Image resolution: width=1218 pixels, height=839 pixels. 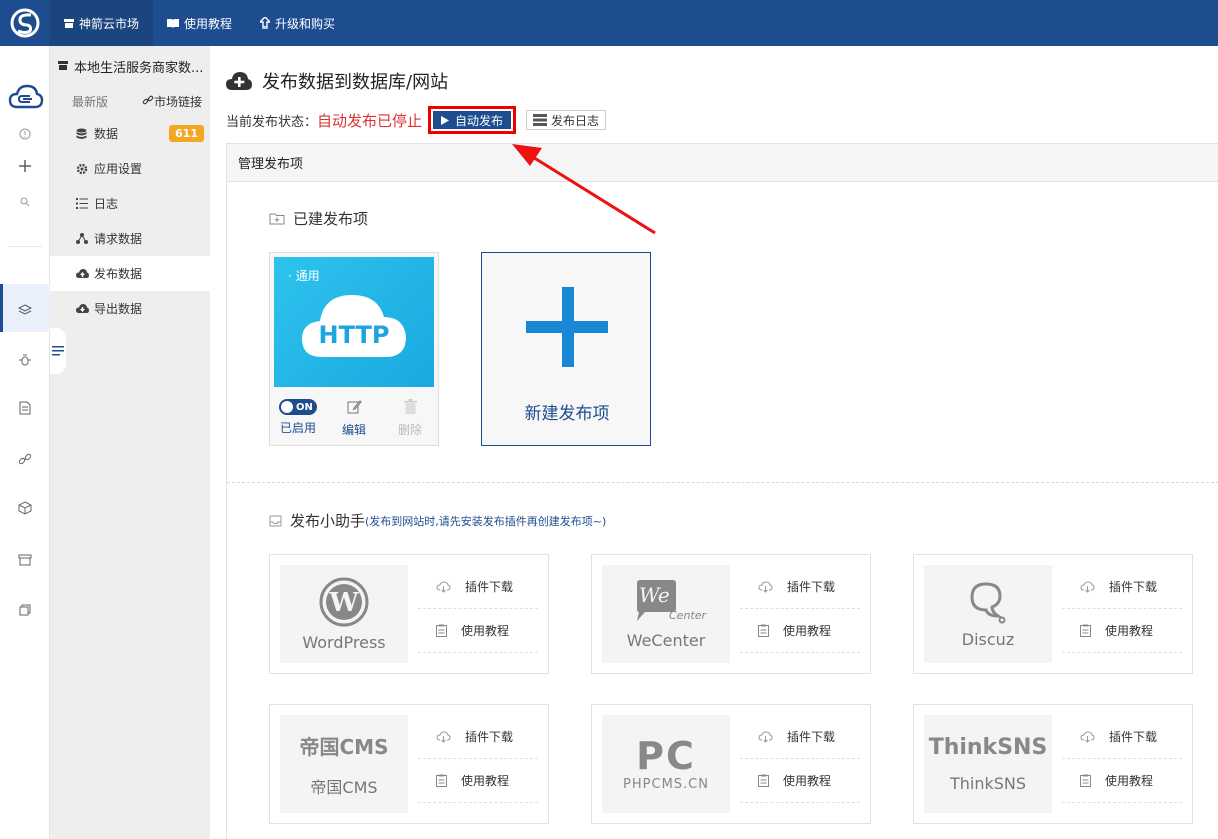 What do you see at coordinates (722, 482) in the screenshot?
I see `section-divider` at bounding box center [722, 482].